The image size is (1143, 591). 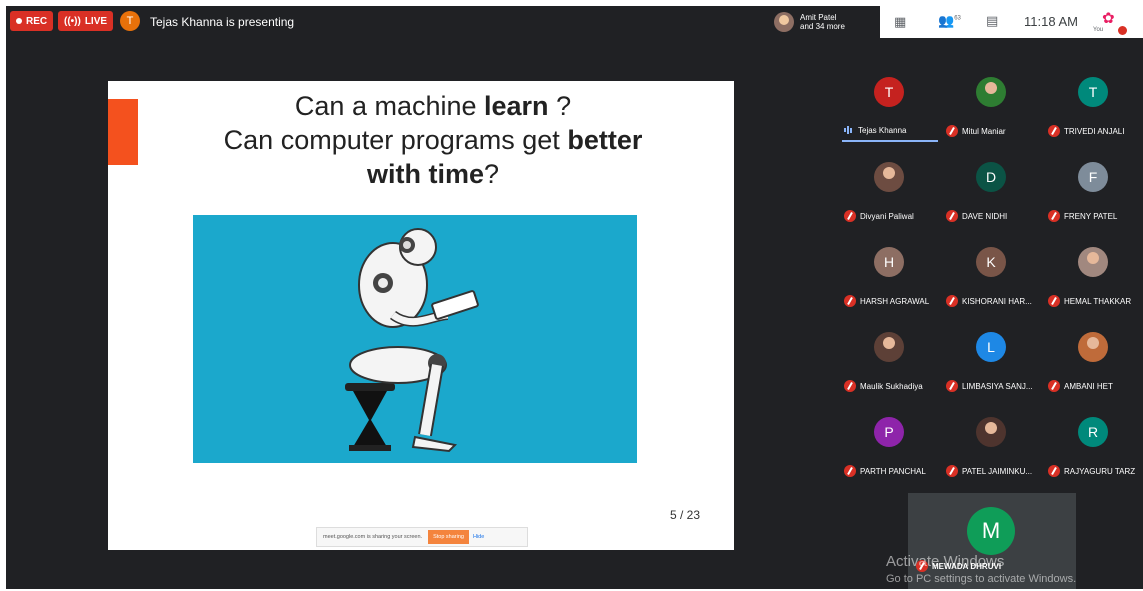 What do you see at coordinates (1092, 358) in the screenshot?
I see `participant-tile: AMBANI HET` at bounding box center [1092, 358].